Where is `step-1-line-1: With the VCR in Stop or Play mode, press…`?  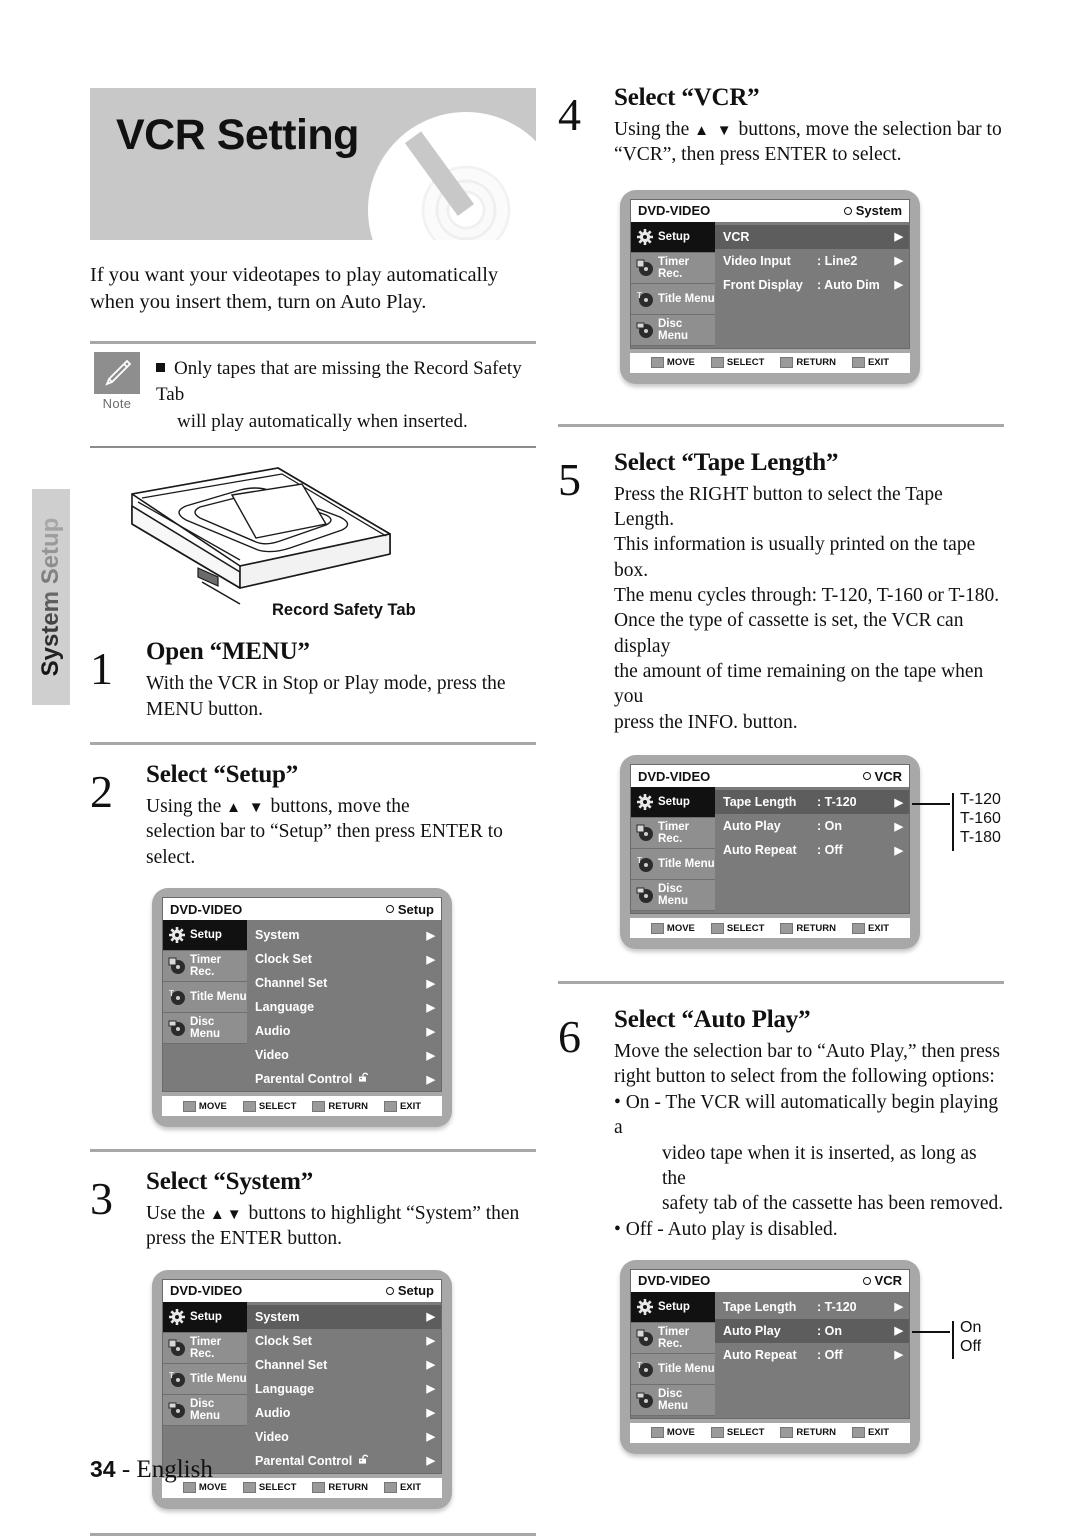 step-1-line-1: With the VCR in Stop or Play mode, press… is located at coordinates (326, 684).